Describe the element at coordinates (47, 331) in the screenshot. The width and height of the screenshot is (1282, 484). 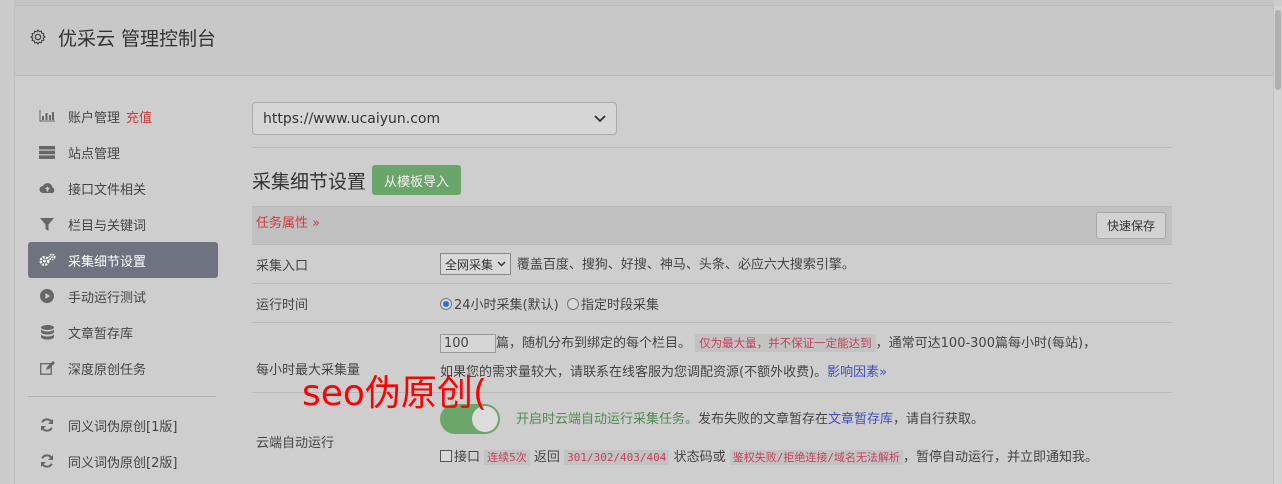
I see `database-icon` at that location.